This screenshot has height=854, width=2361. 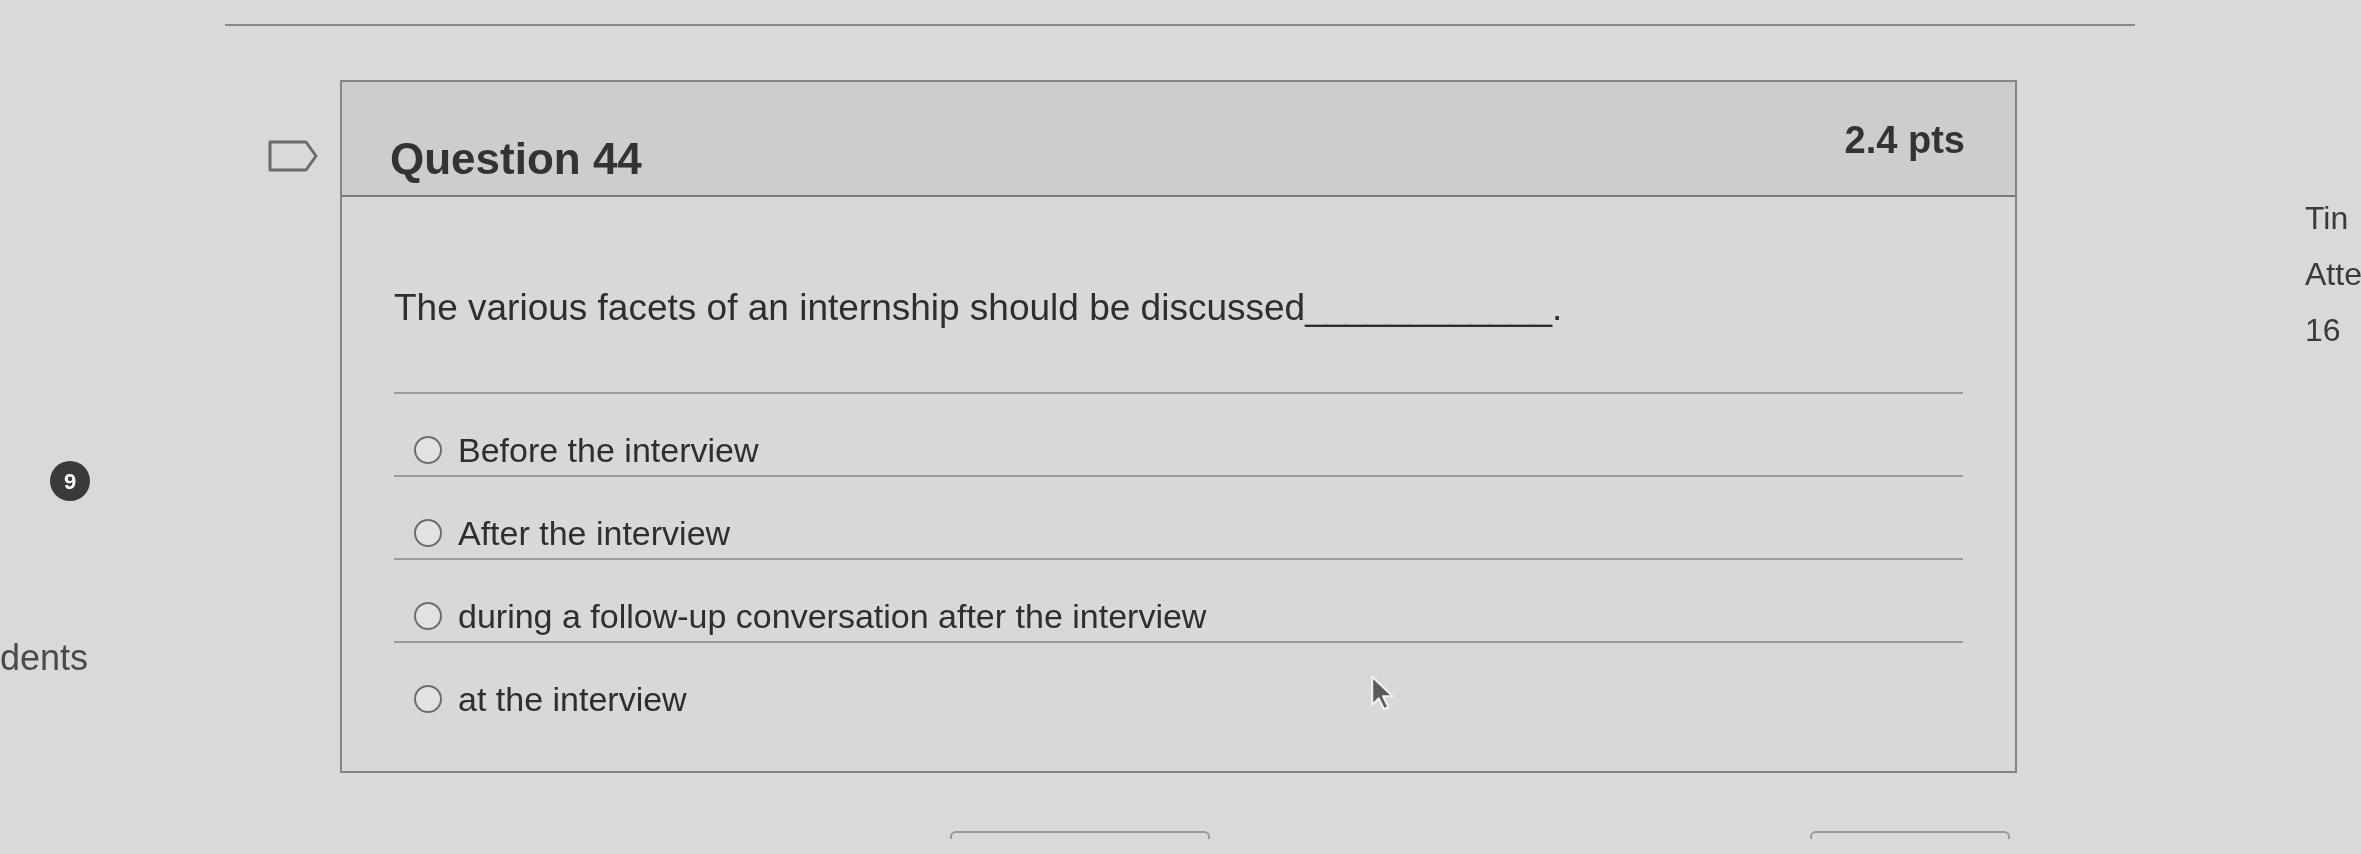 What do you see at coordinates (2333, 274) in the screenshot?
I see `side-info-text: Atte` at bounding box center [2333, 274].